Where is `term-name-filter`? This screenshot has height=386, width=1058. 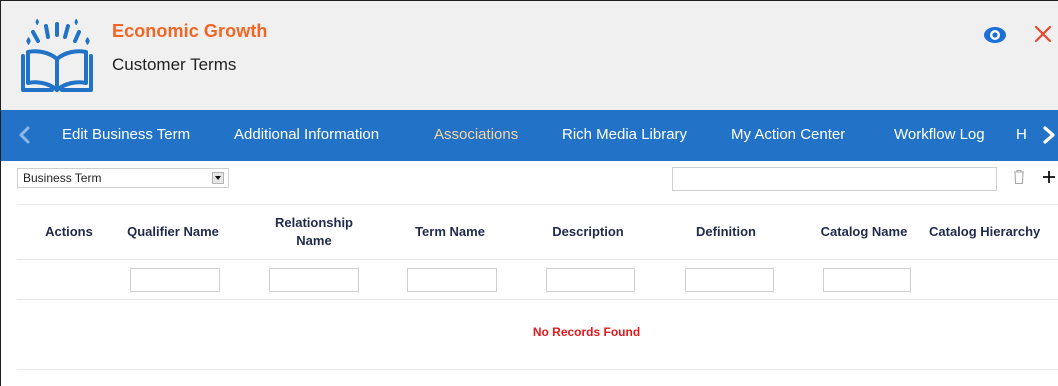 term-name-filter is located at coordinates (452, 280).